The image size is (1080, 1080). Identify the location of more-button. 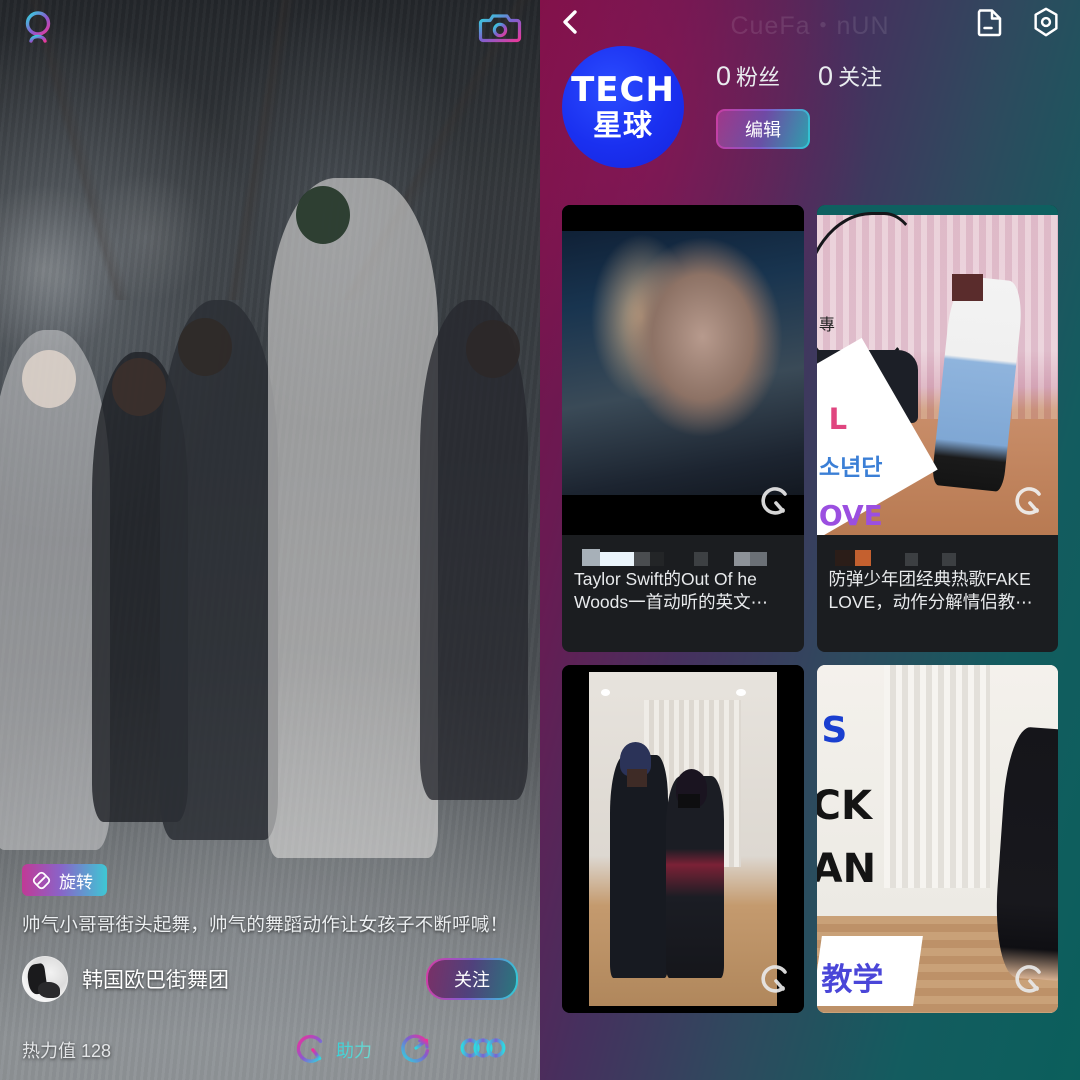
(483, 1050).